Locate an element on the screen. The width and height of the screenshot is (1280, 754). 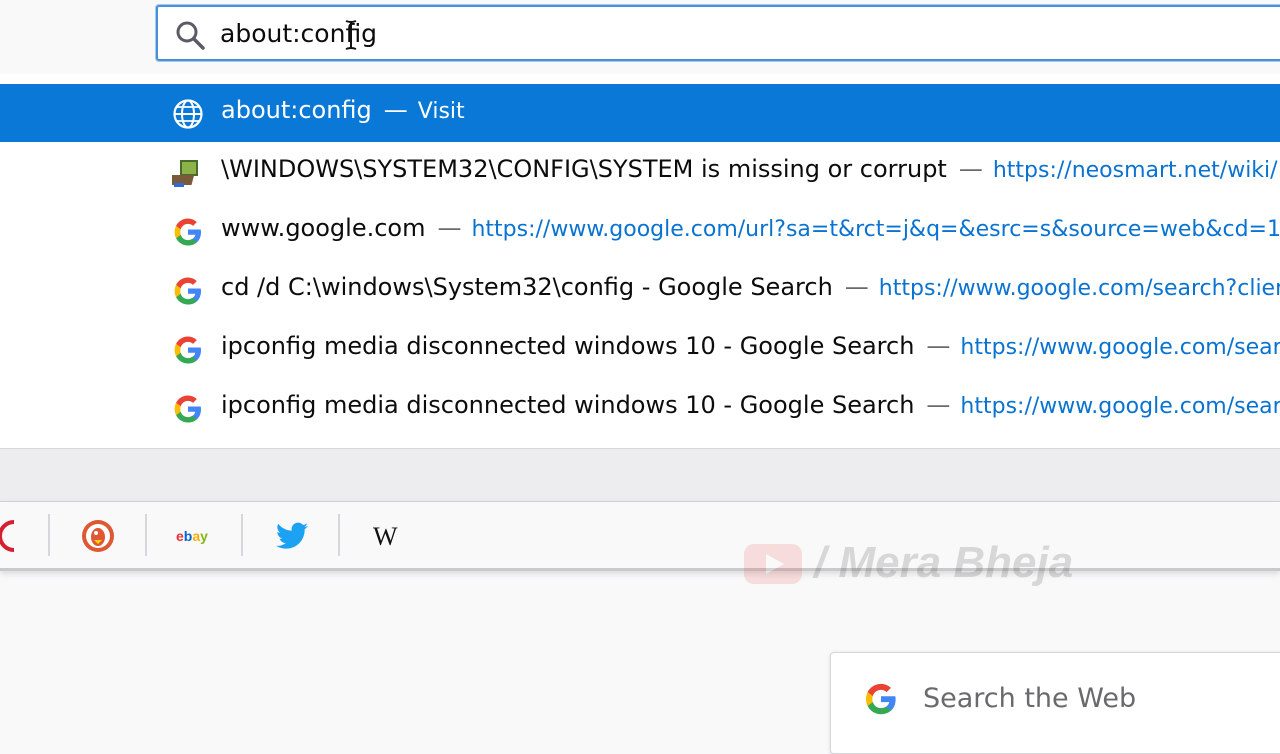
address-input is located at coordinates (720, 33).